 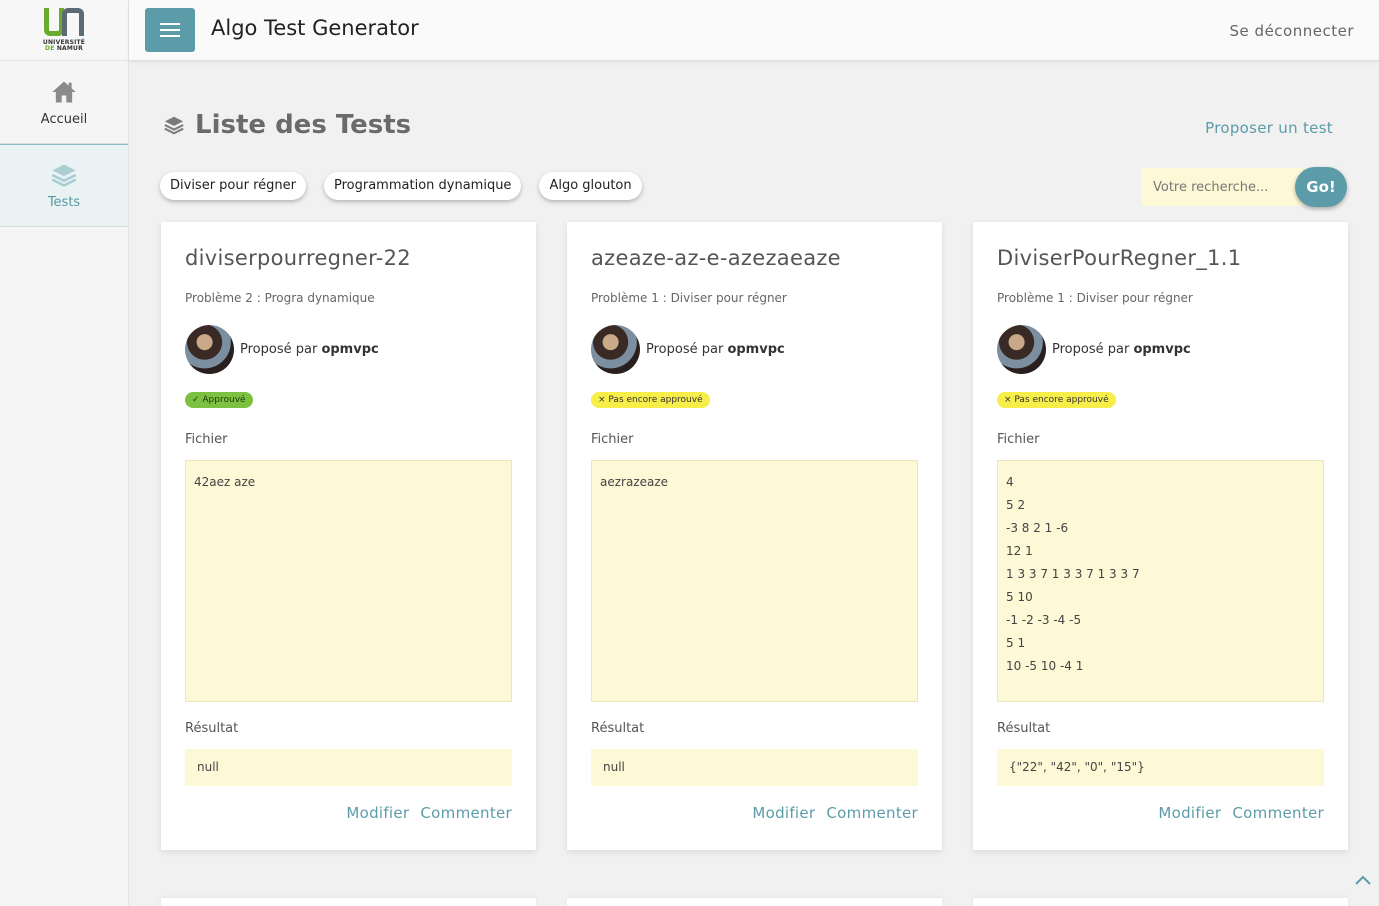 I want to click on result-field: {"22", "42", "0", "15"}, so click(x=1160, y=767).